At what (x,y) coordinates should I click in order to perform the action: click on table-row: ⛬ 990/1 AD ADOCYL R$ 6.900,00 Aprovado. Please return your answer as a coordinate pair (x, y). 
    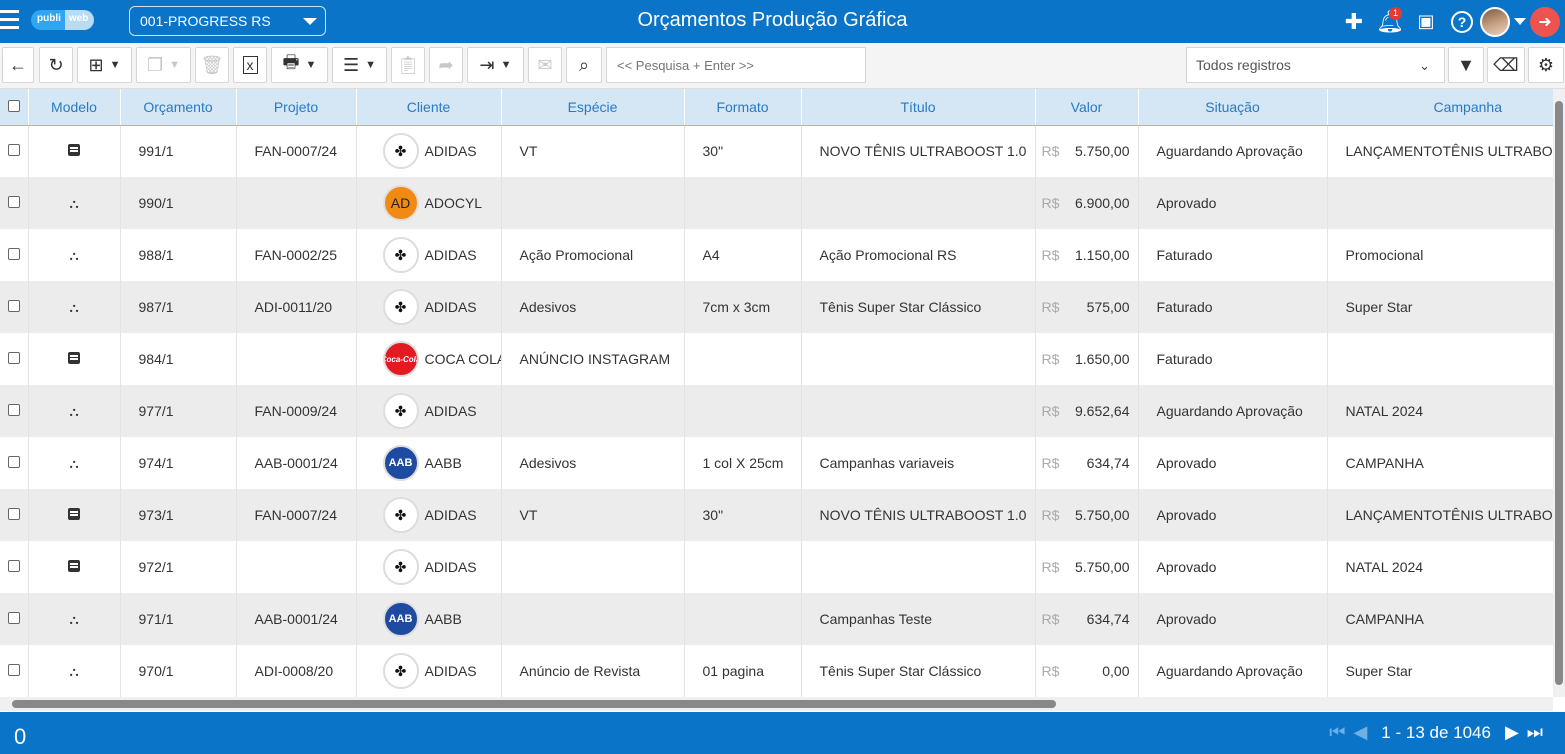
    Looking at the image, I should click on (776, 203).